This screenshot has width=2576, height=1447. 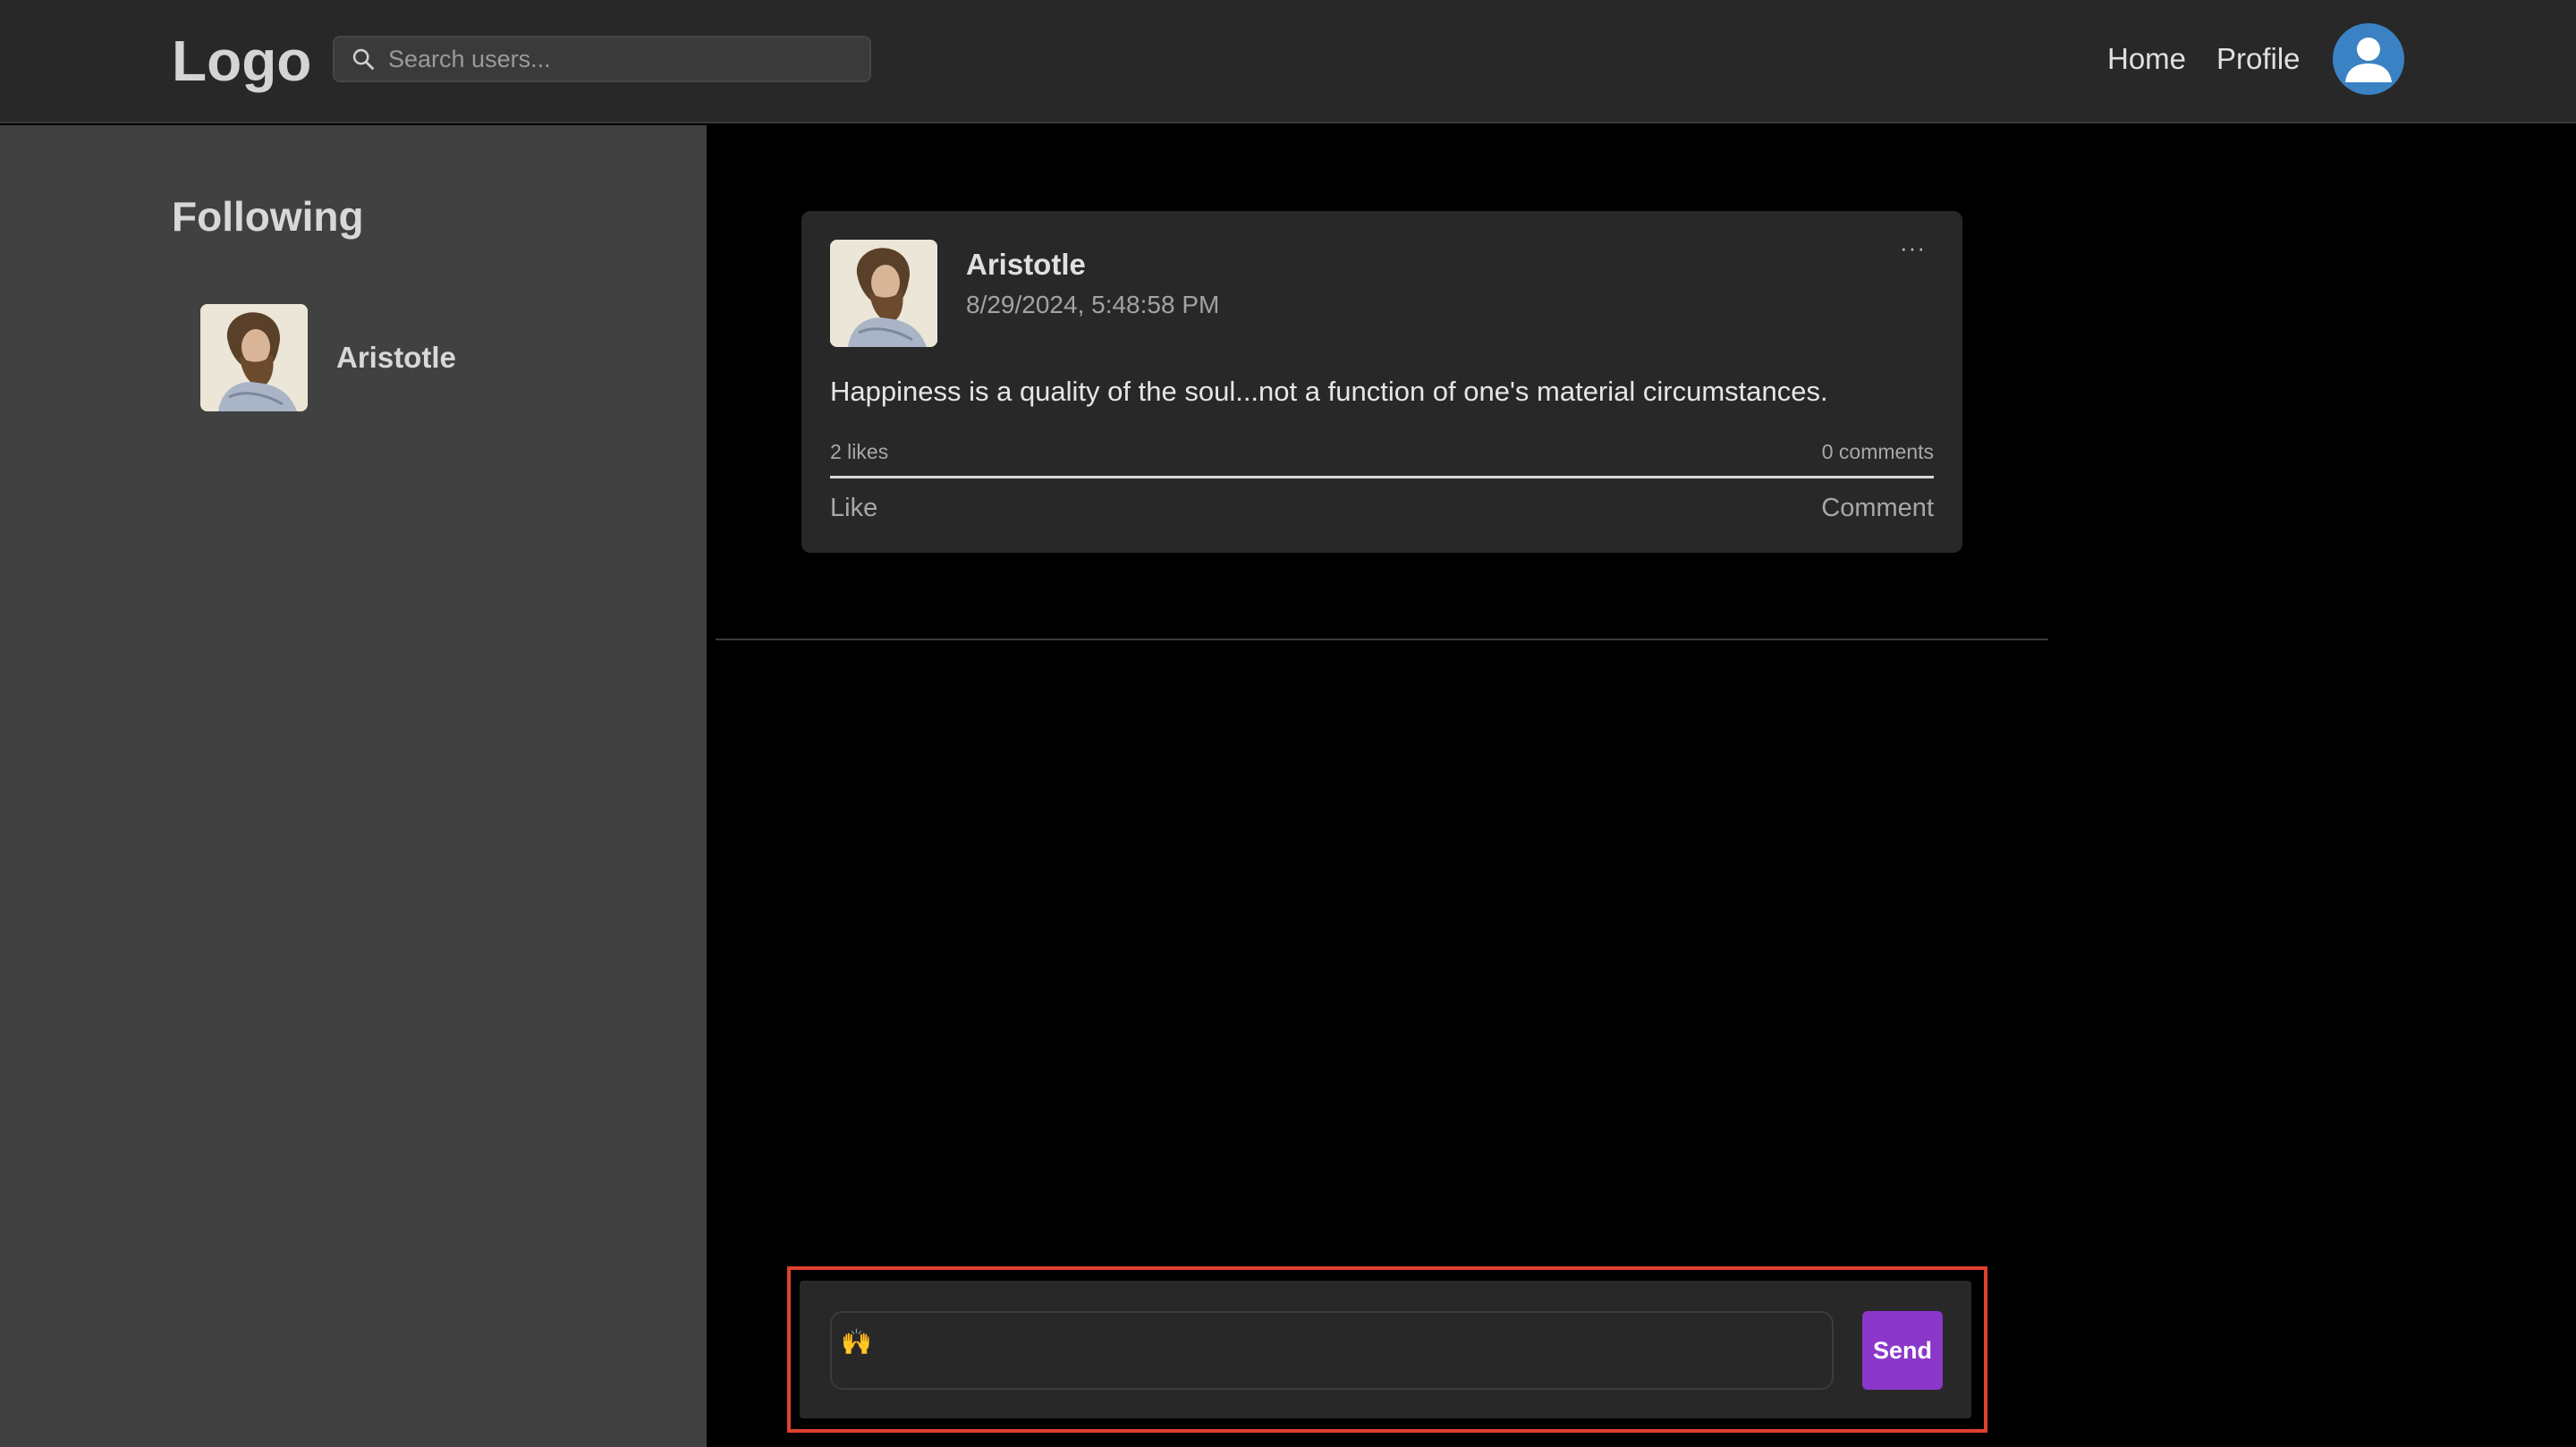 What do you see at coordinates (2368, 59) in the screenshot?
I see `user-avatar-icon` at bounding box center [2368, 59].